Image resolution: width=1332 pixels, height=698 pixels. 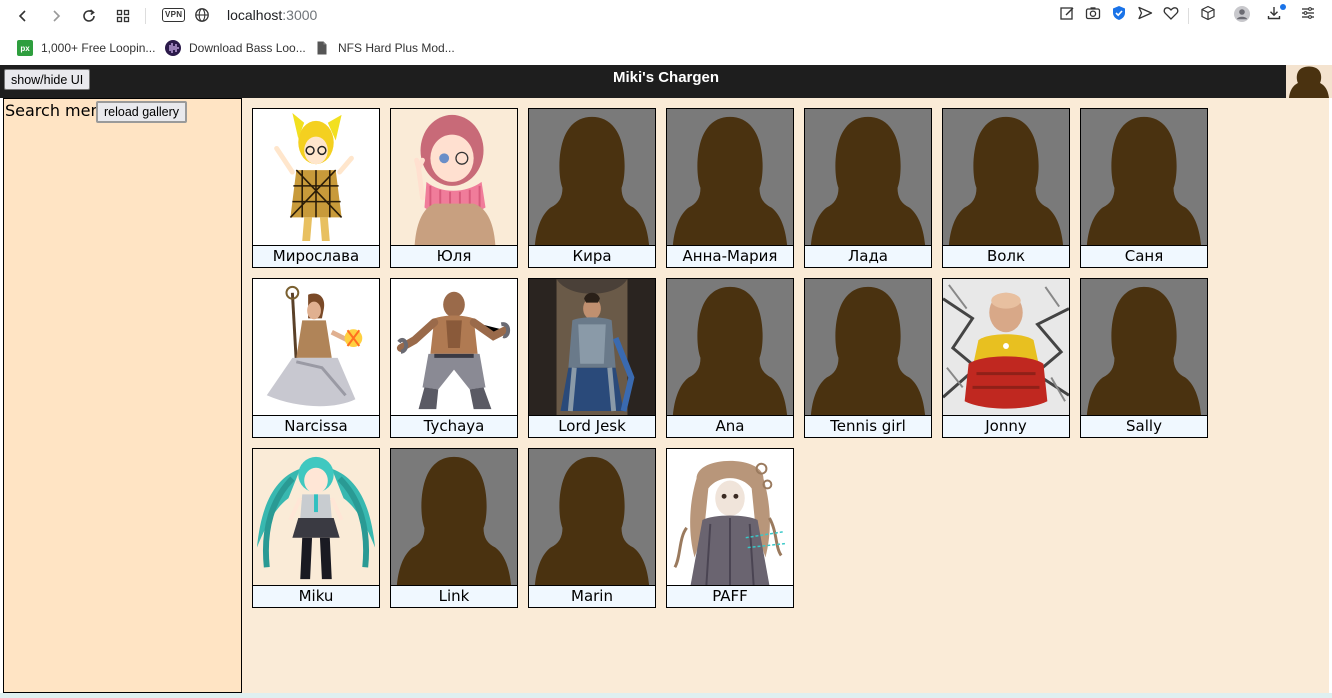 I want to click on character-card: Tennis girl, so click(x=868, y=358).